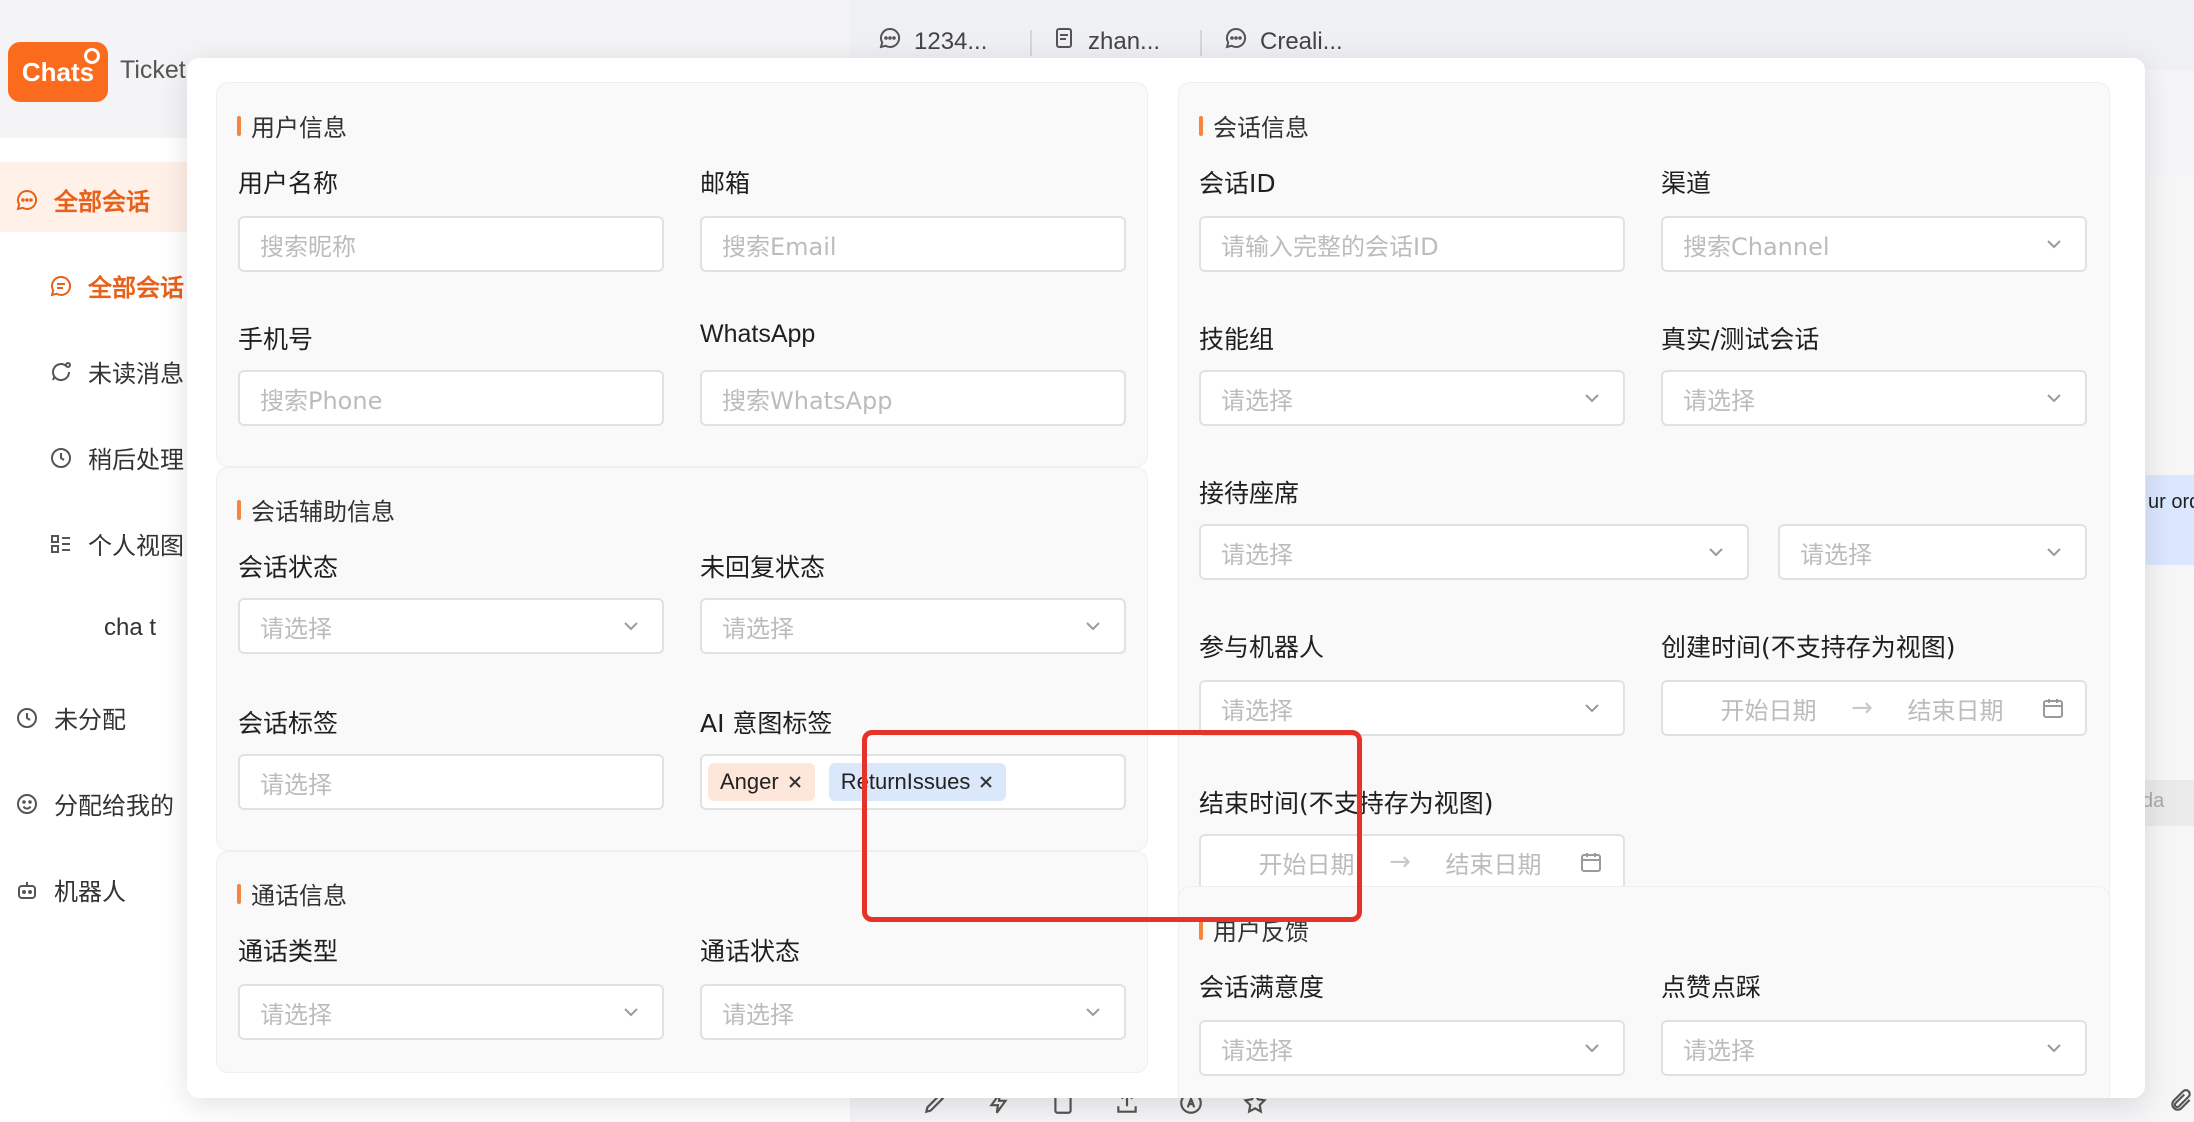  What do you see at coordinates (299, 896) in the screenshot?
I see `section-title-text: 通话信息` at bounding box center [299, 896].